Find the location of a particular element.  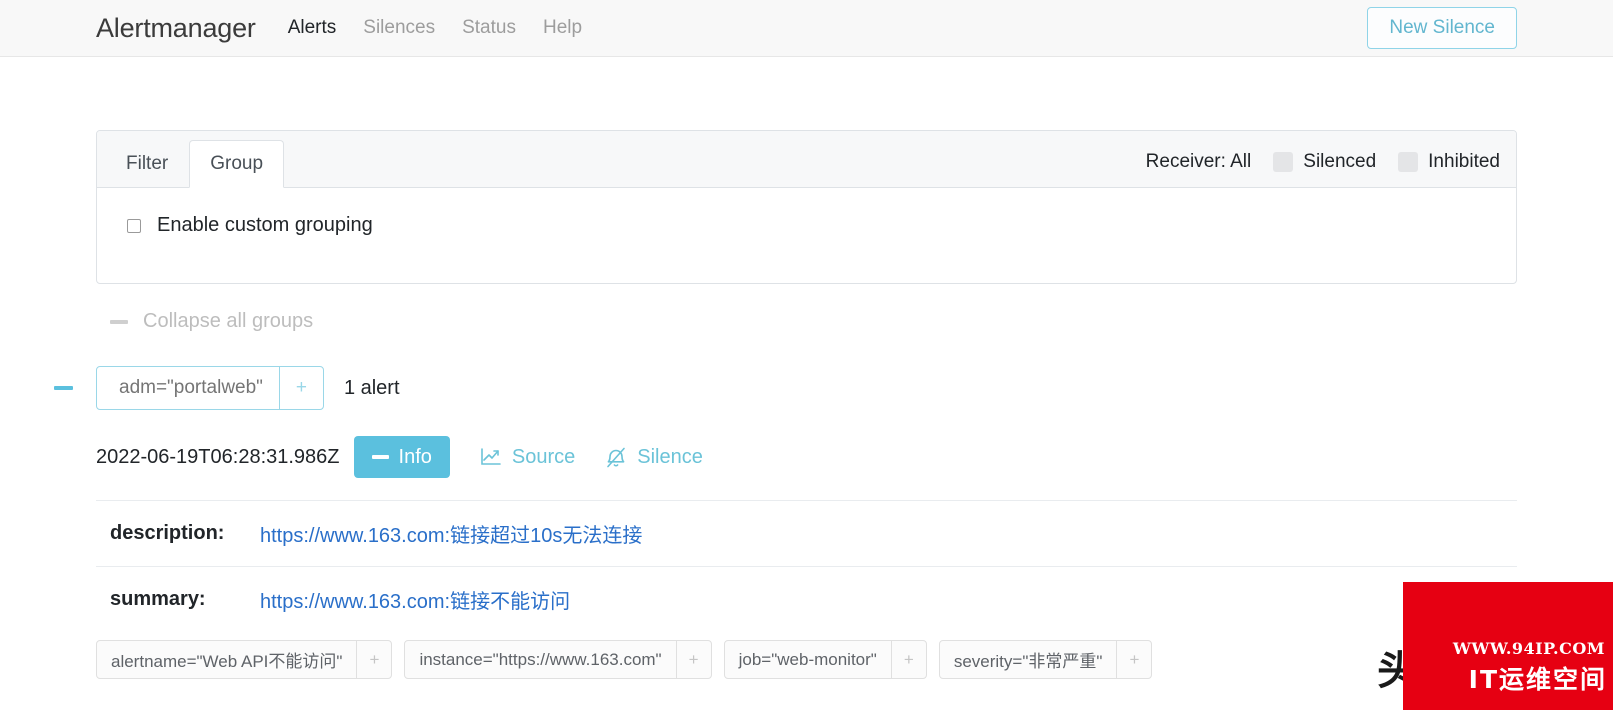

nav-link-status: Status is located at coordinates (489, 28).